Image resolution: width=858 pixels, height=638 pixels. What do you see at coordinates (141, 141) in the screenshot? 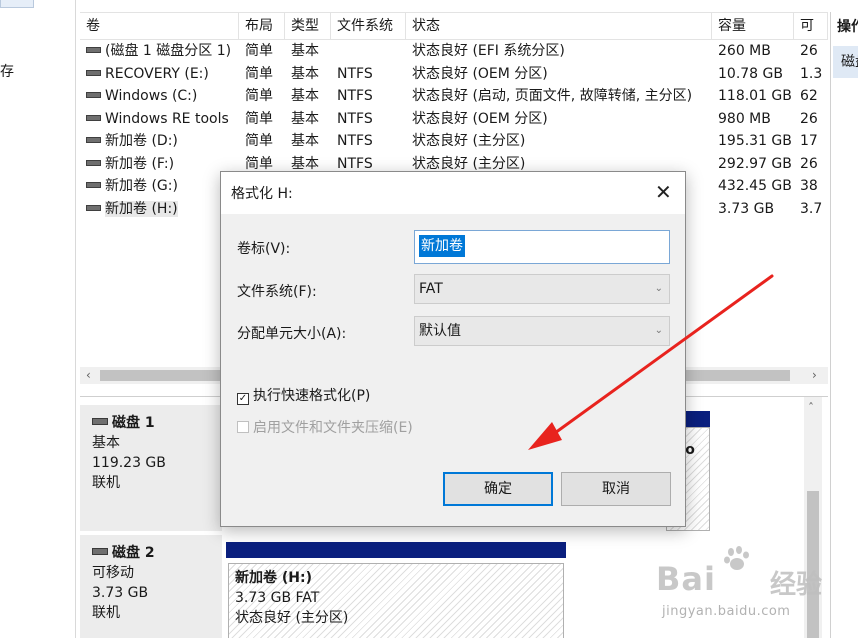
I see `volume-name: 新加卷 (D:)` at bounding box center [141, 141].